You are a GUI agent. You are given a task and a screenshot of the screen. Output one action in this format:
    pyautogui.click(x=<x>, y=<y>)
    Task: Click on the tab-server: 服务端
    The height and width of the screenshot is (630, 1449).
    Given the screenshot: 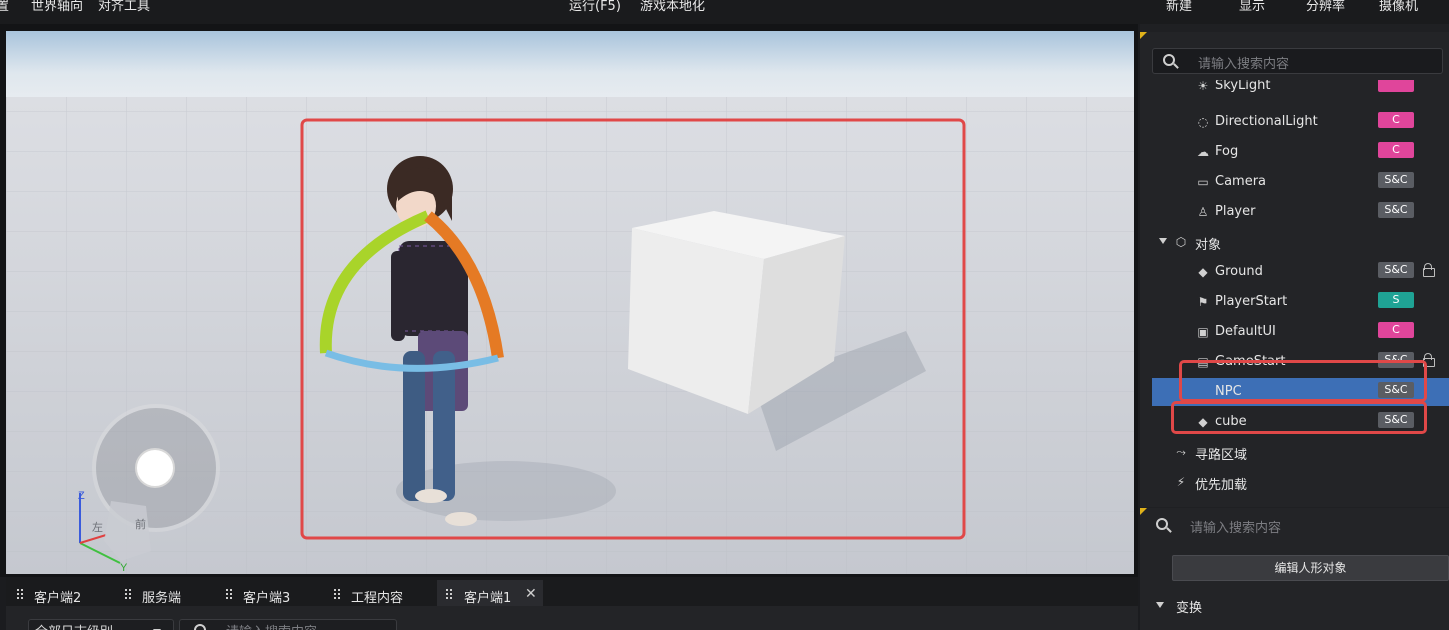 What is the action you would take?
    pyautogui.click(x=169, y=593)
    